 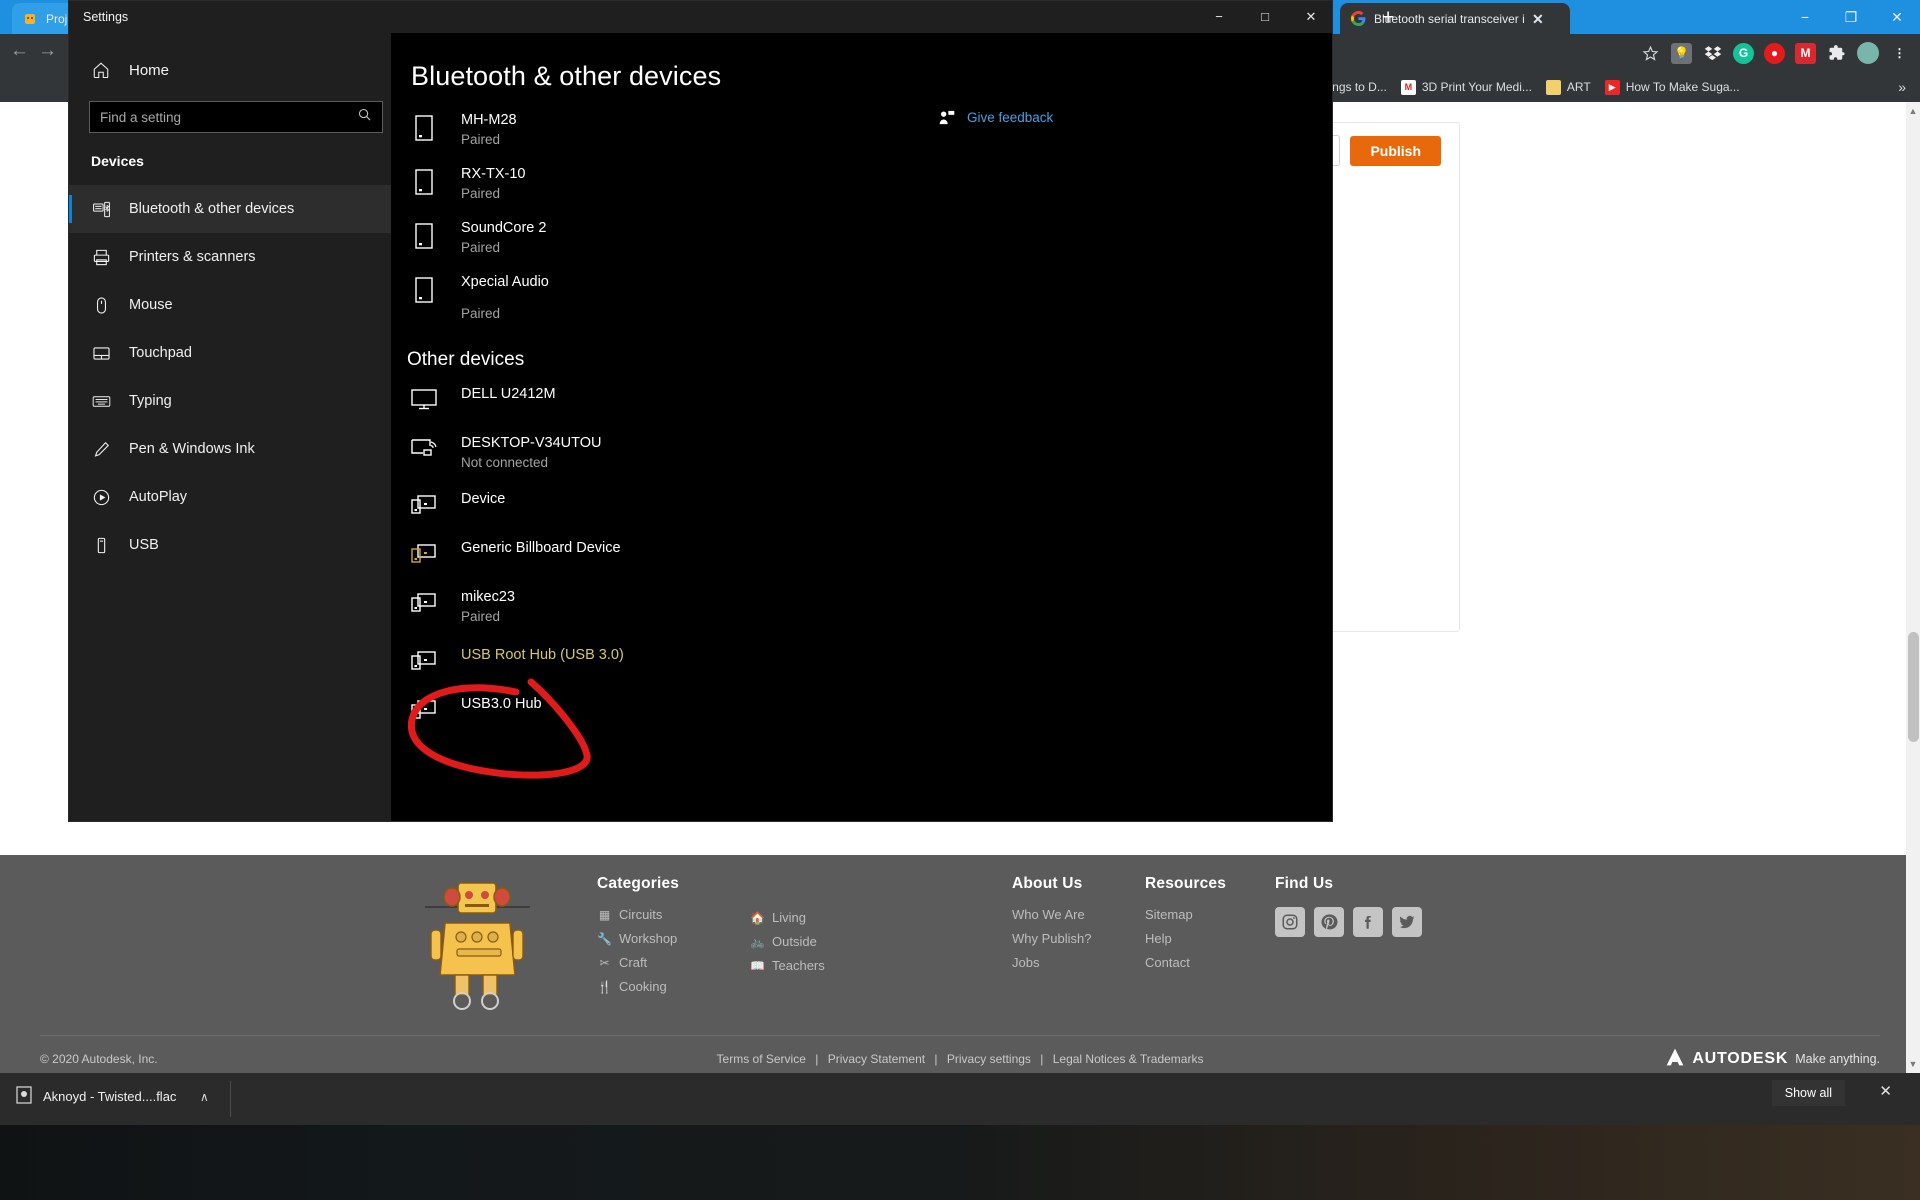 I want to click on device-row-generic-billboard-device: Generic Billboard Device, so click(x=757, y=551).